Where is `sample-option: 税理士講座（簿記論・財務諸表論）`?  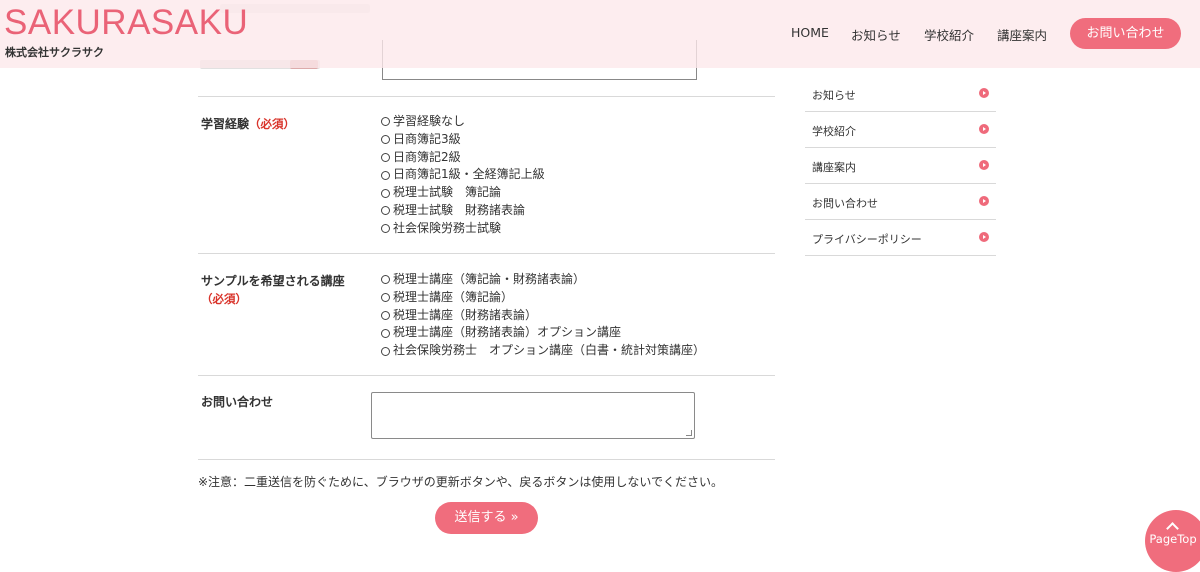
sample-option: 税理士講座（簿記論・財務諸表論） is located at coordinates (543, 280).